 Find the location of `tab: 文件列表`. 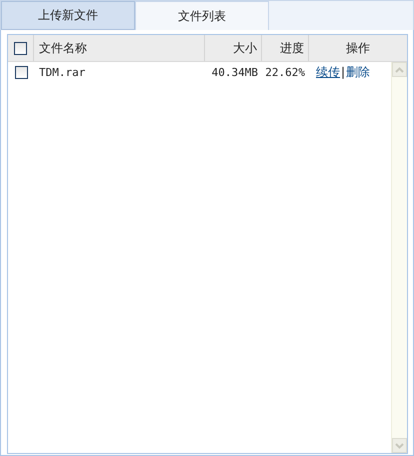

tab: 文件列表 is located at coordinates (202, 15).